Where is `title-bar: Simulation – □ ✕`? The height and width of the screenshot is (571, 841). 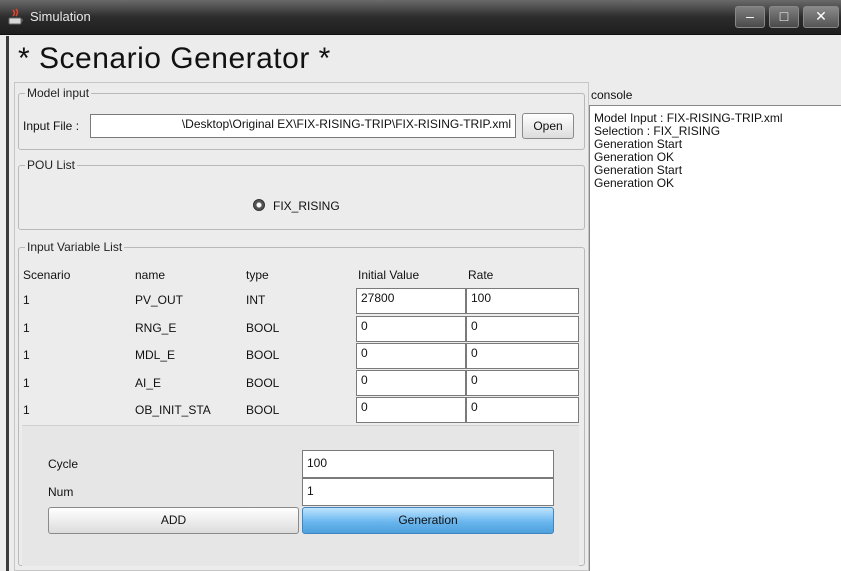 title-bar: Simulation – □ ✕ is located at coordinates (420, 17).